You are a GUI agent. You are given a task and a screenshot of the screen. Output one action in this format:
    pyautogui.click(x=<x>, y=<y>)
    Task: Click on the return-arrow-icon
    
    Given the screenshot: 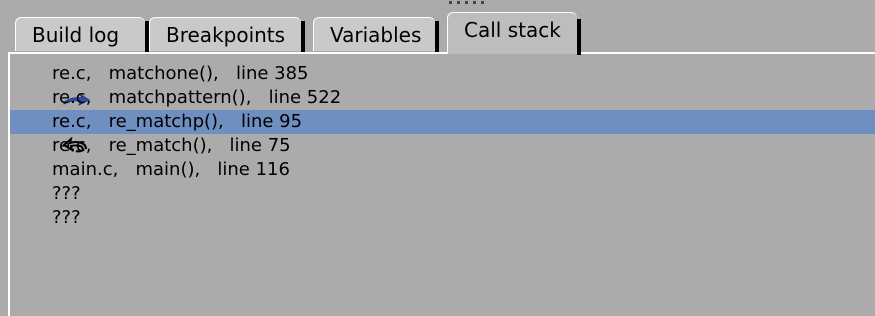 What is the action you would take?
    pyautogui.click(x=51, y=133)
    